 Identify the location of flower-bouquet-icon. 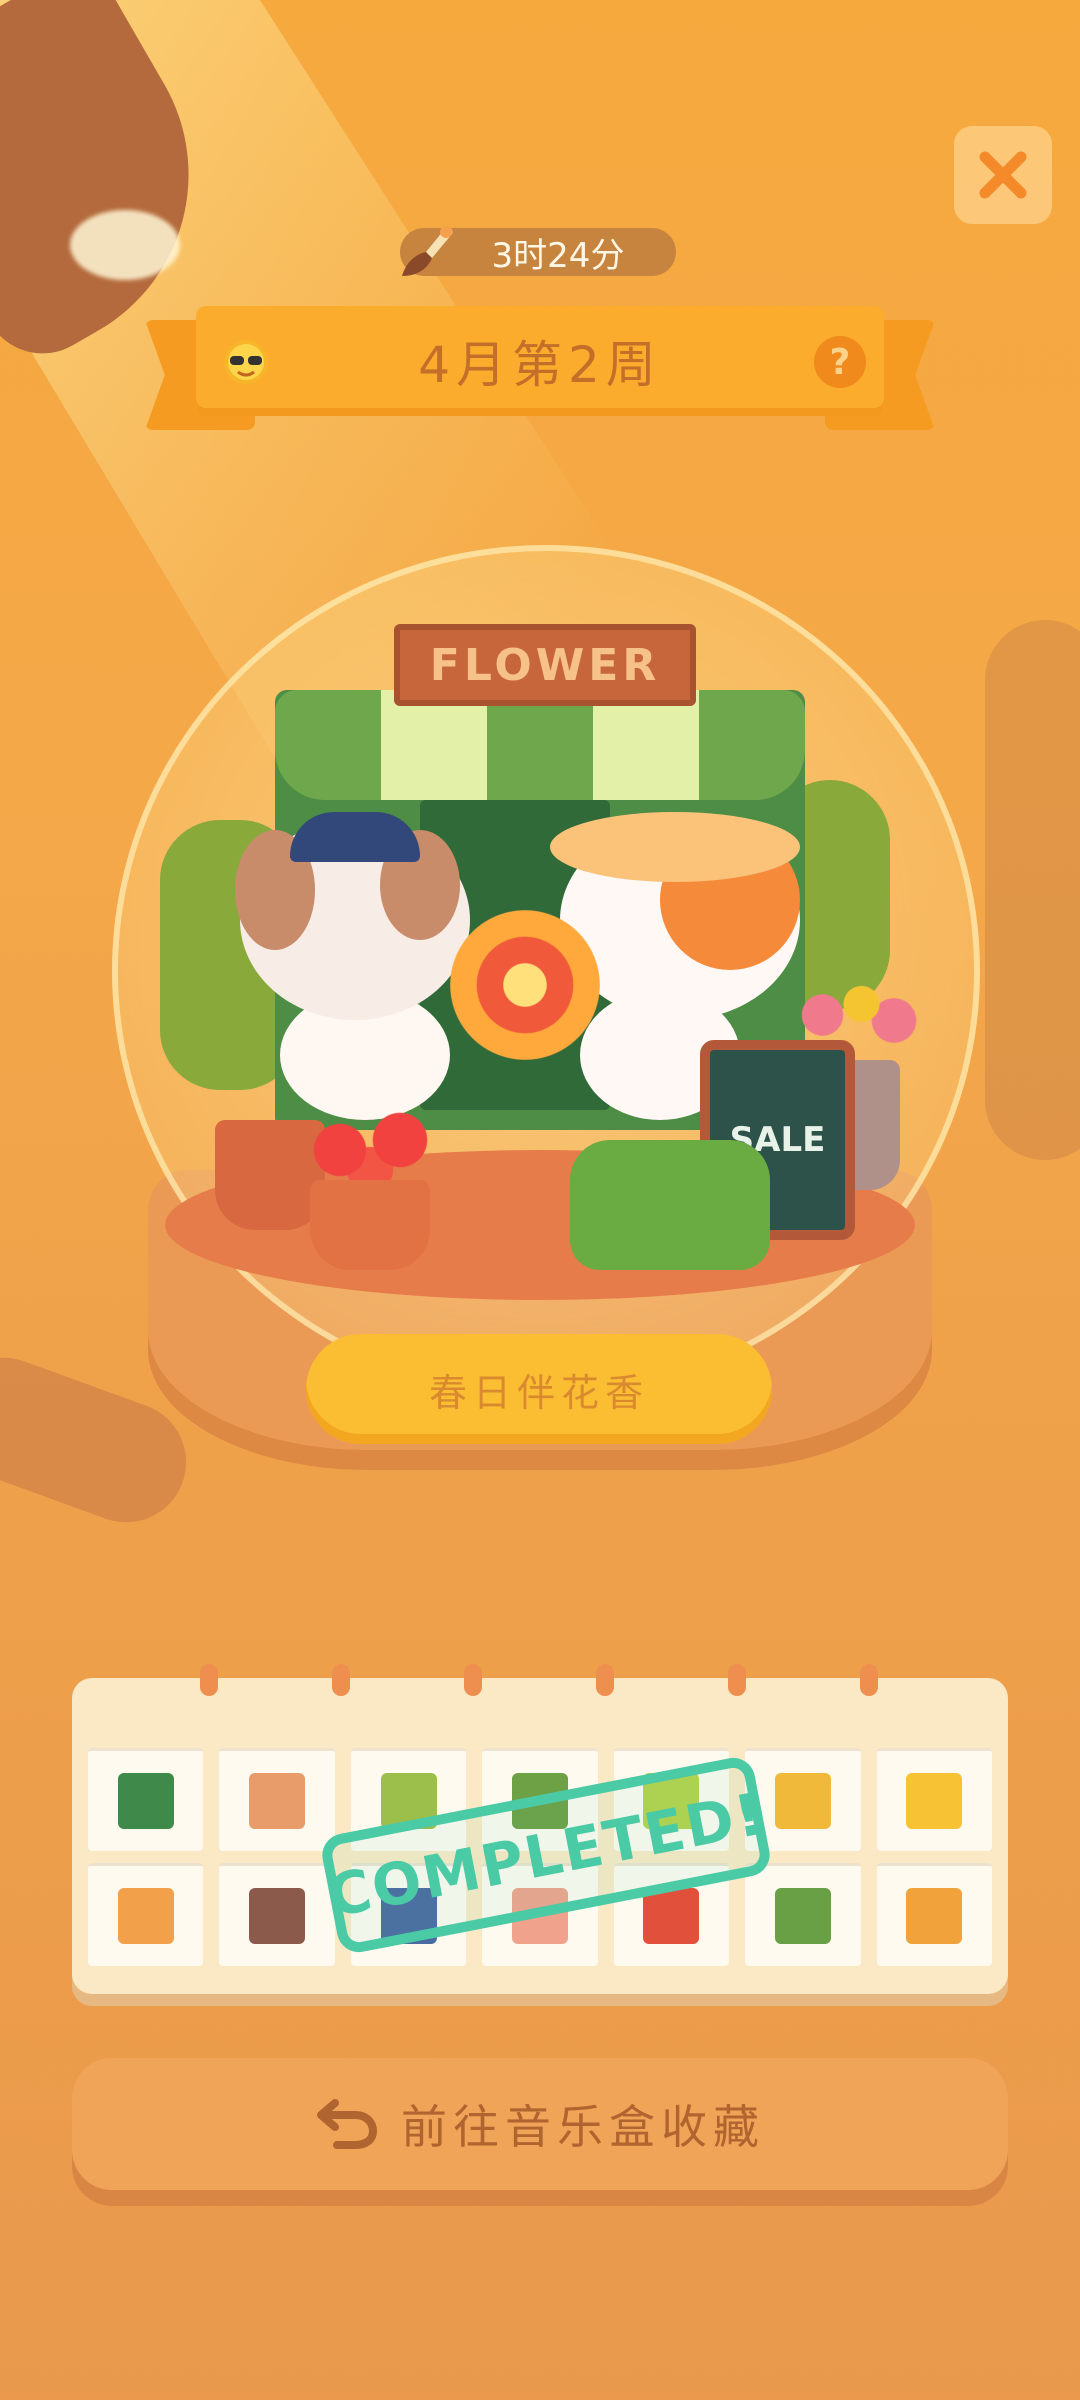
(277, 1801).